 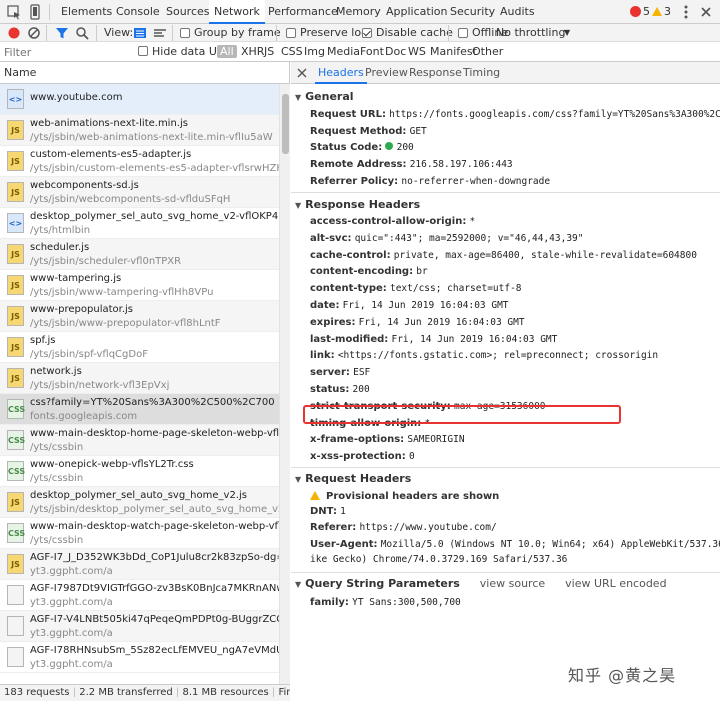 I want to click on filter-type-other: Other, so click(x=487, y=51).